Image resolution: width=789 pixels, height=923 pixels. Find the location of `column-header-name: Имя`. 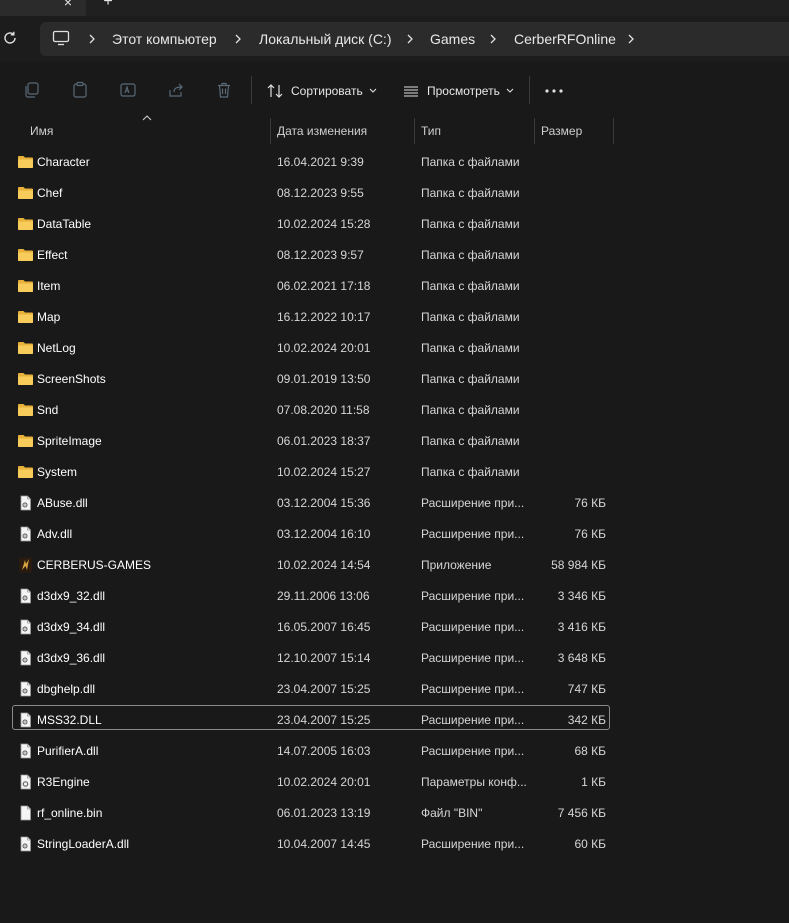

column-header-name: Имя is located at coordinates (41, 131).